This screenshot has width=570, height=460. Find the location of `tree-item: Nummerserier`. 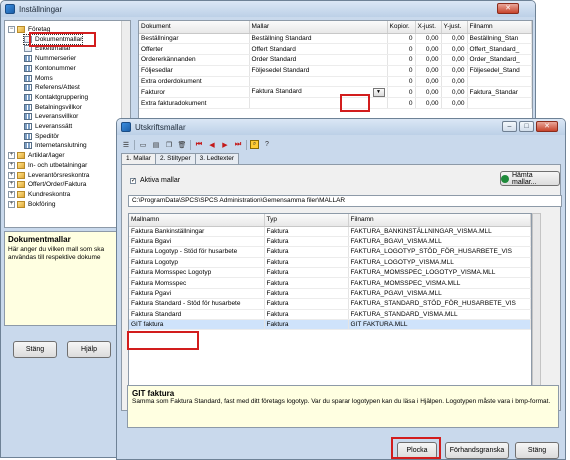

tree-item: Nummerserier is located at coordinates (50, 58).